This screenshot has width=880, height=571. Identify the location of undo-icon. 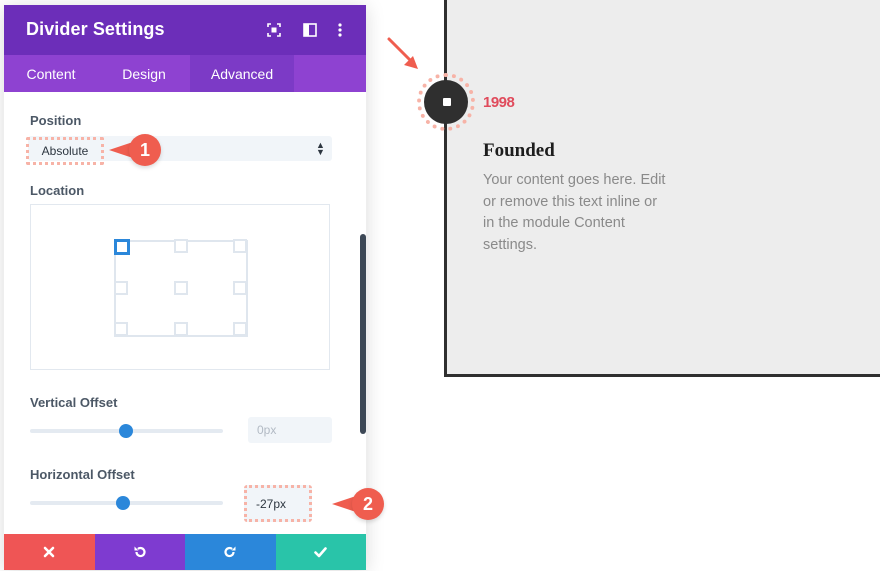
(140, 552).